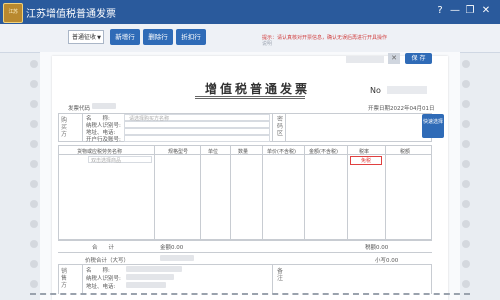 This screenshot has height=300, width=500. Describe the element at coordinates (104, 106) in the screenshot. I see `invoice-code-value` at that location.